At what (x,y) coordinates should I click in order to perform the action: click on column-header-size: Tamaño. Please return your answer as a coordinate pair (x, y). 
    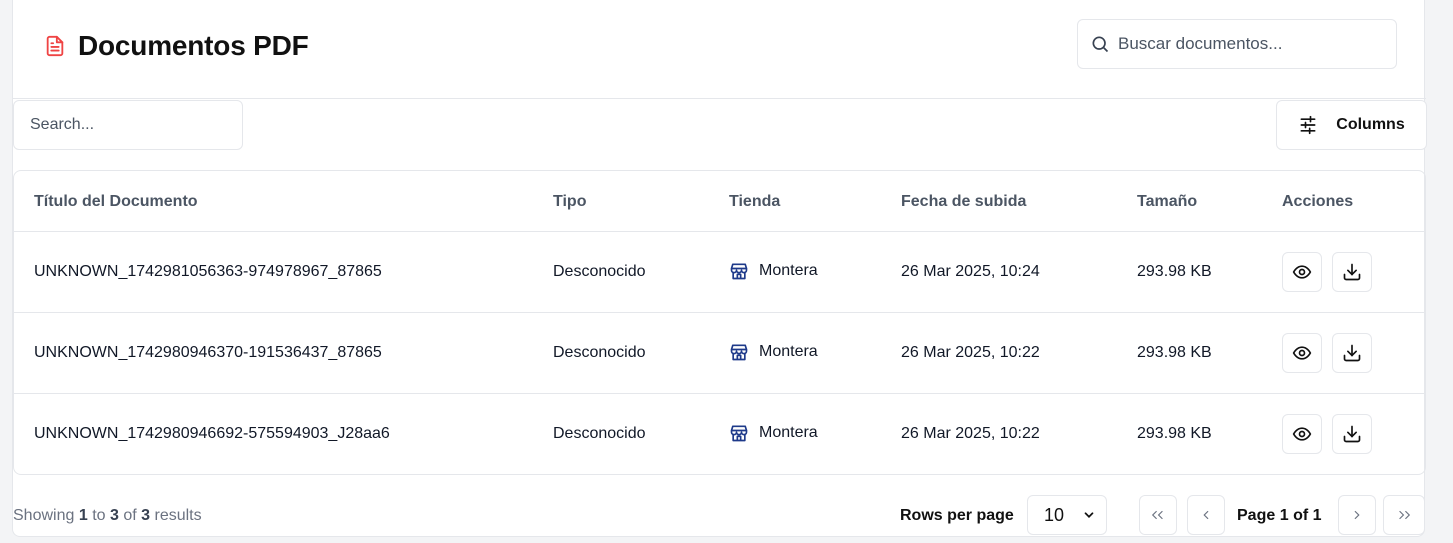
    Looking at the image, I should click on (1167, 202).